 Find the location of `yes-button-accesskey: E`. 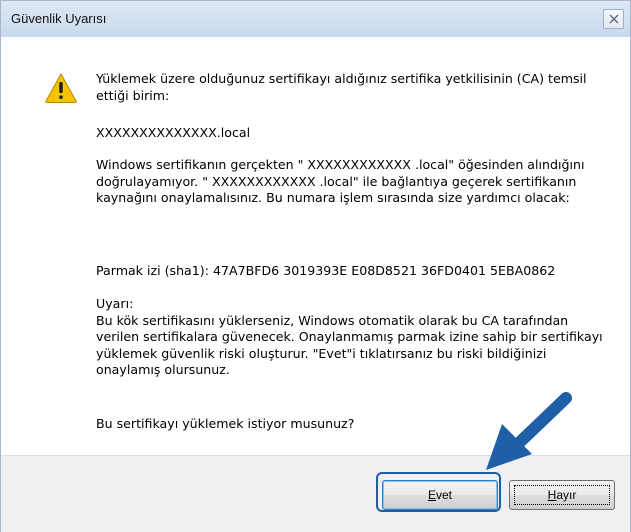

yes-button-accesskey: E is located at coordinates (431, 495).